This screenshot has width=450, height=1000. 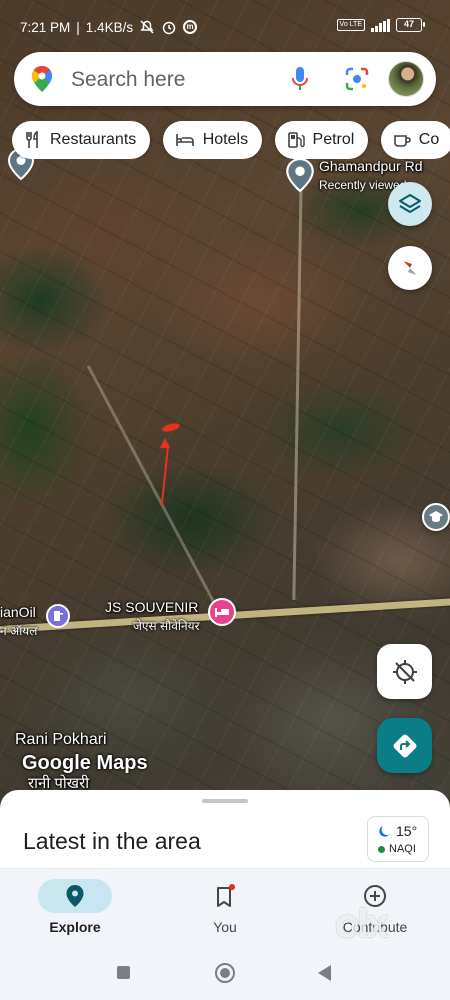 What do you see at coordinates (402, 849) in the screenshot?
I see `aqi-label: NAQI` at bounding box center [402, 849].